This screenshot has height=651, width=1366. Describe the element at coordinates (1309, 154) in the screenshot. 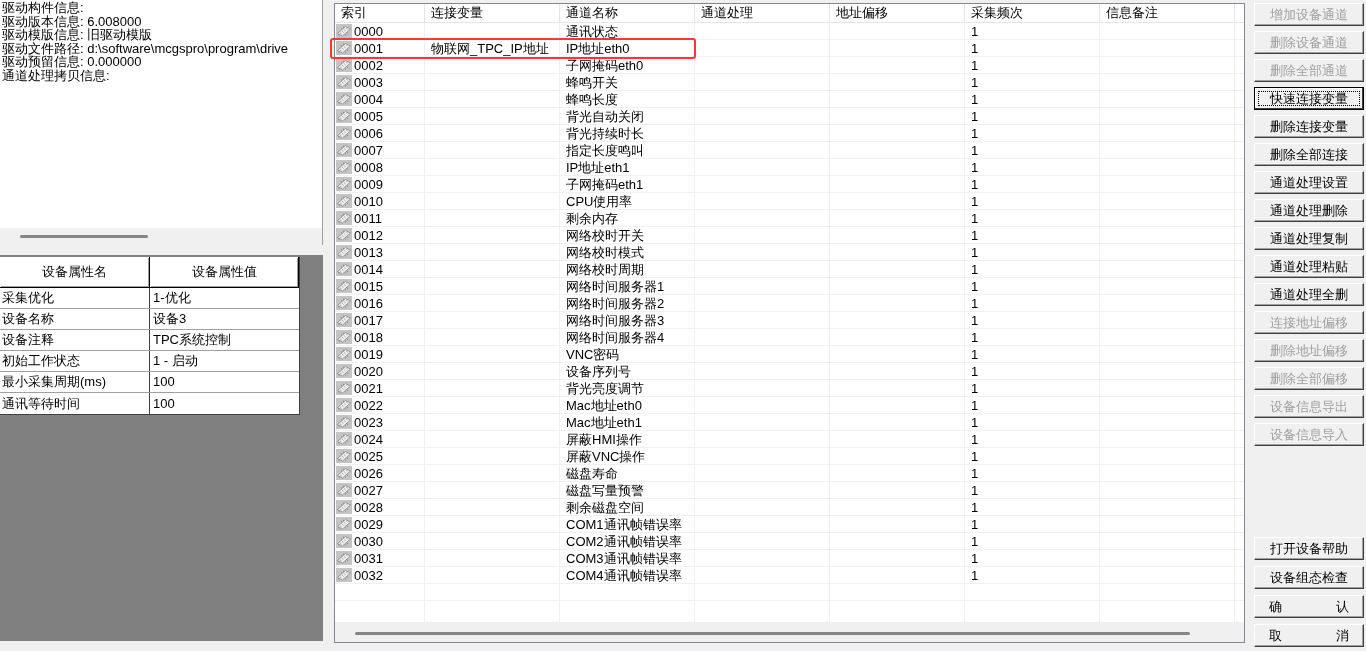

I see `delete-all-connections-button: 删除全部连接` at that location.